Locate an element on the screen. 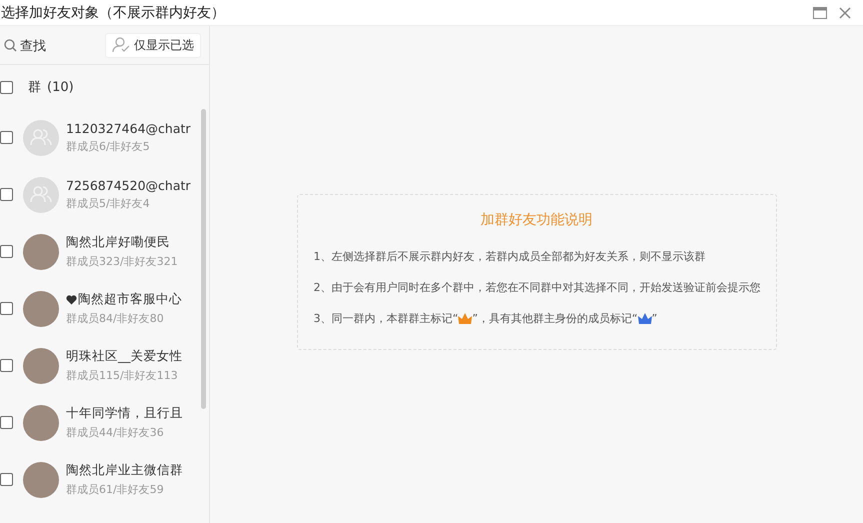  group-stats: 群成员323/非好友321 is located at coordinates (122, 261).